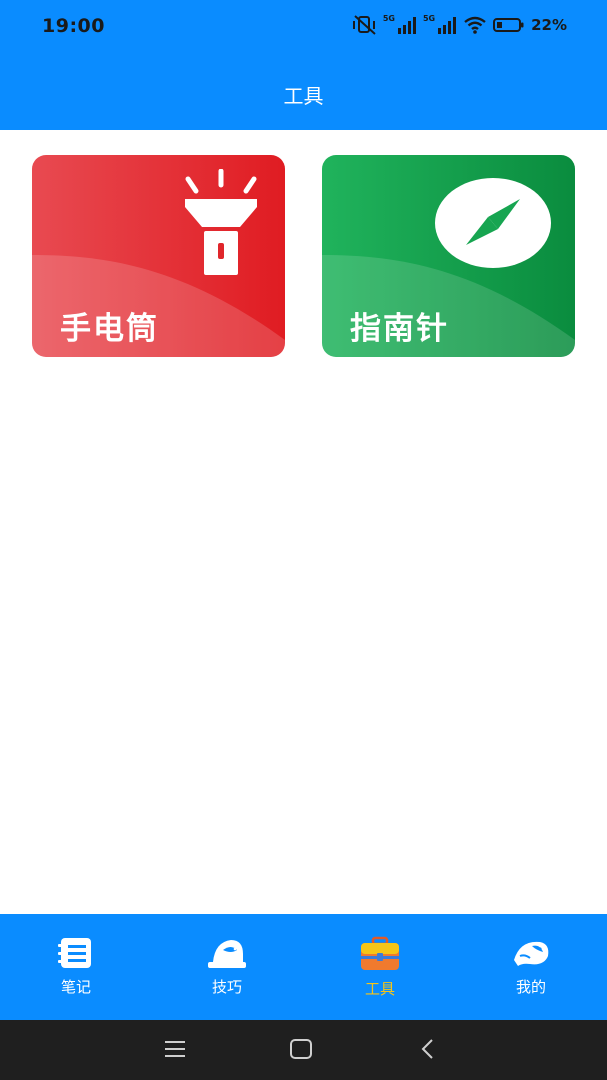 The image size is (607, 1080). I want to click on page-title: 工具, so click(303, 96).